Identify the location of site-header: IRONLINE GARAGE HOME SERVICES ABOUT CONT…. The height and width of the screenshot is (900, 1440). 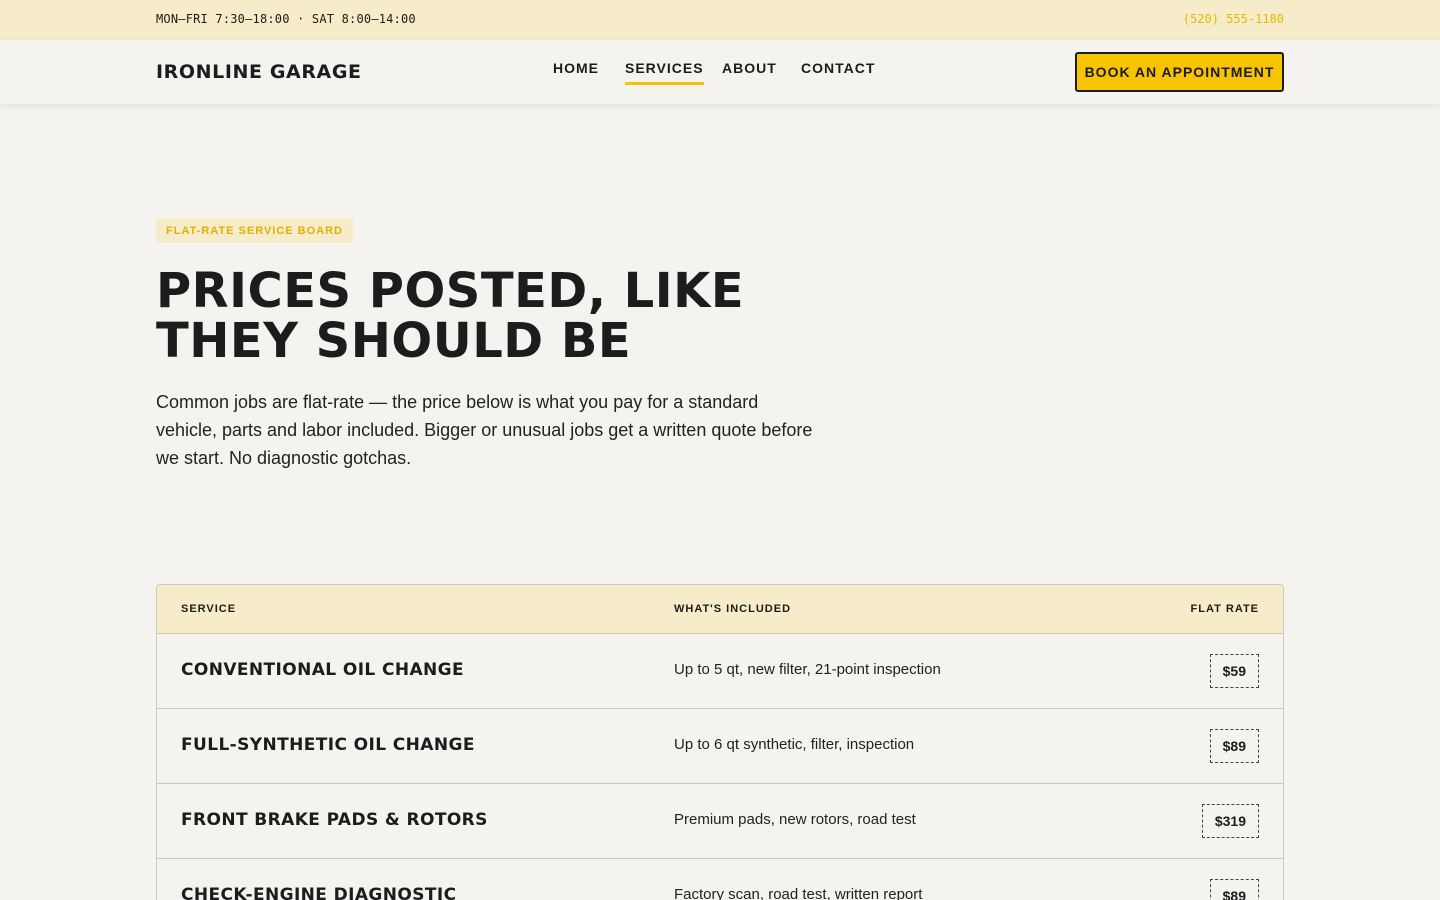
(720, 72).